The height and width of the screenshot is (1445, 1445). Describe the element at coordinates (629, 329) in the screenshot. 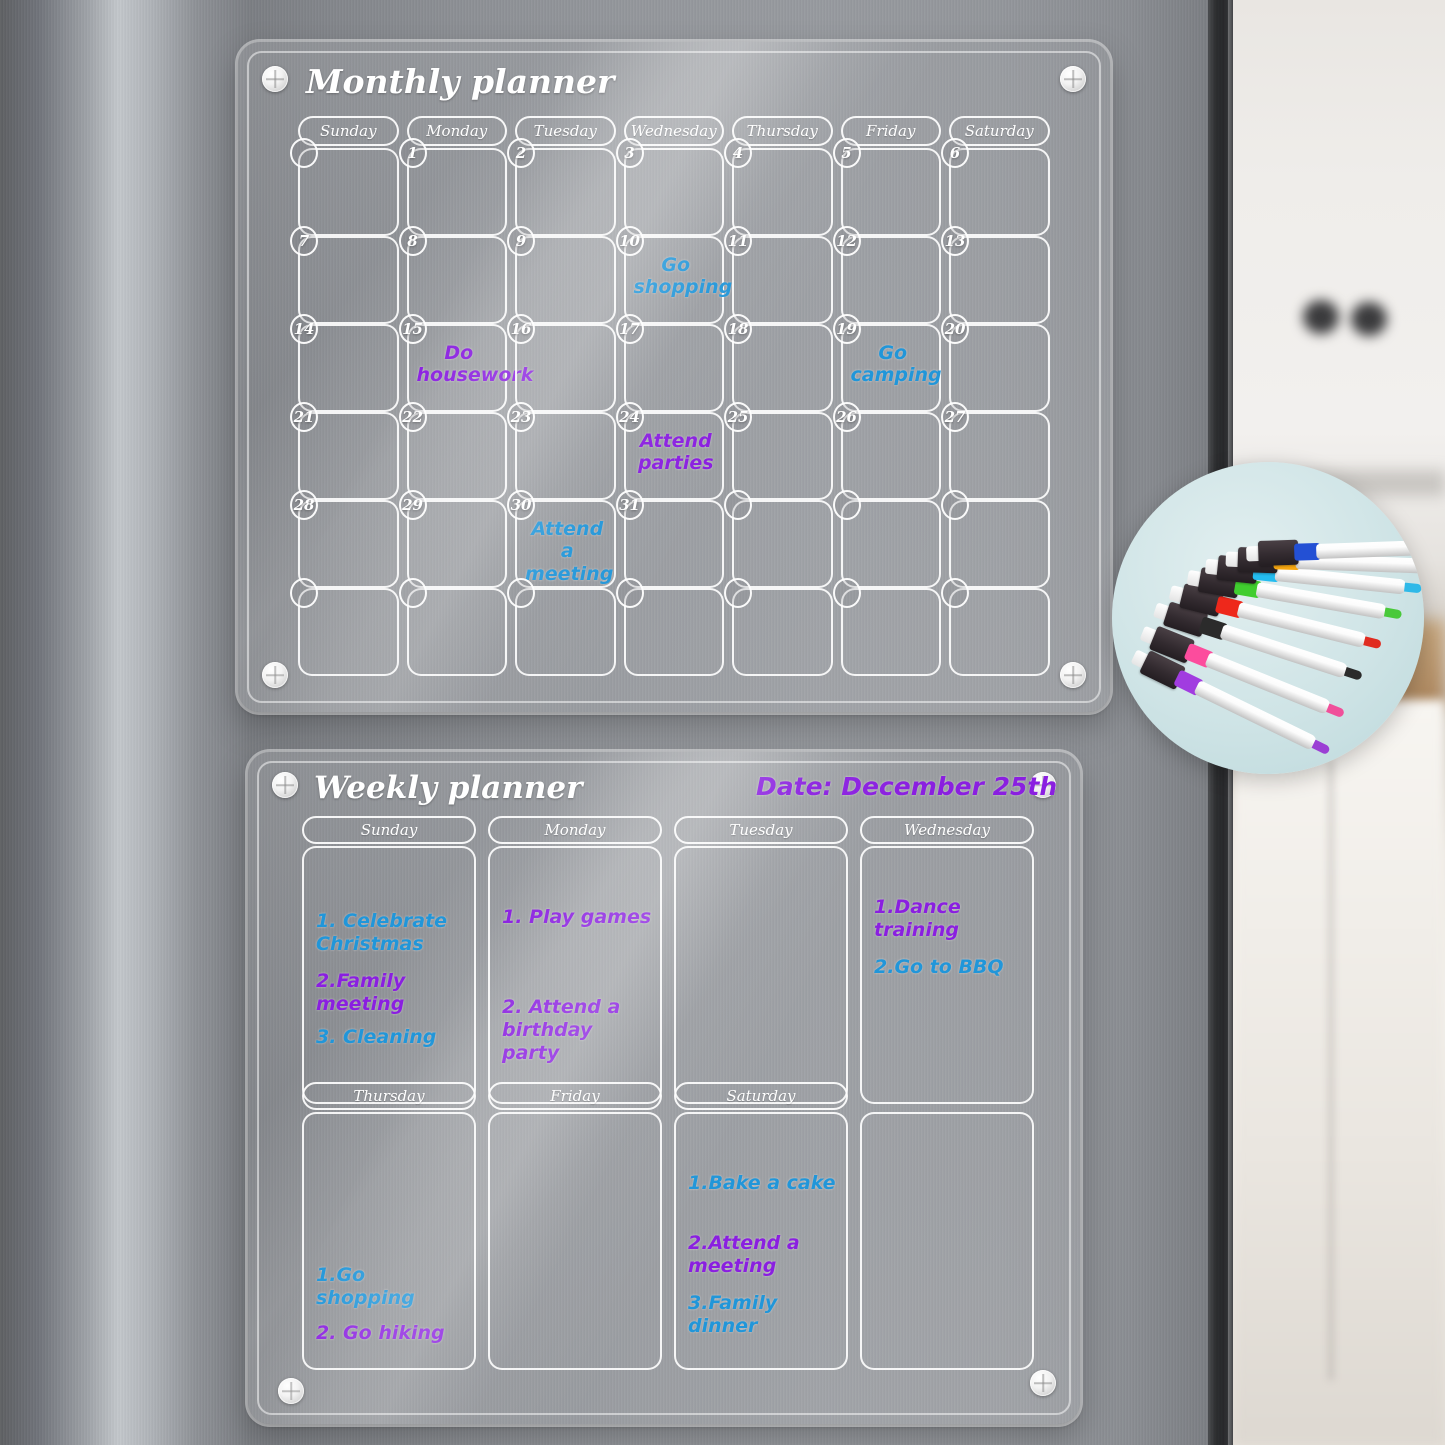

I see `monthly-day-number: 17` at that location.